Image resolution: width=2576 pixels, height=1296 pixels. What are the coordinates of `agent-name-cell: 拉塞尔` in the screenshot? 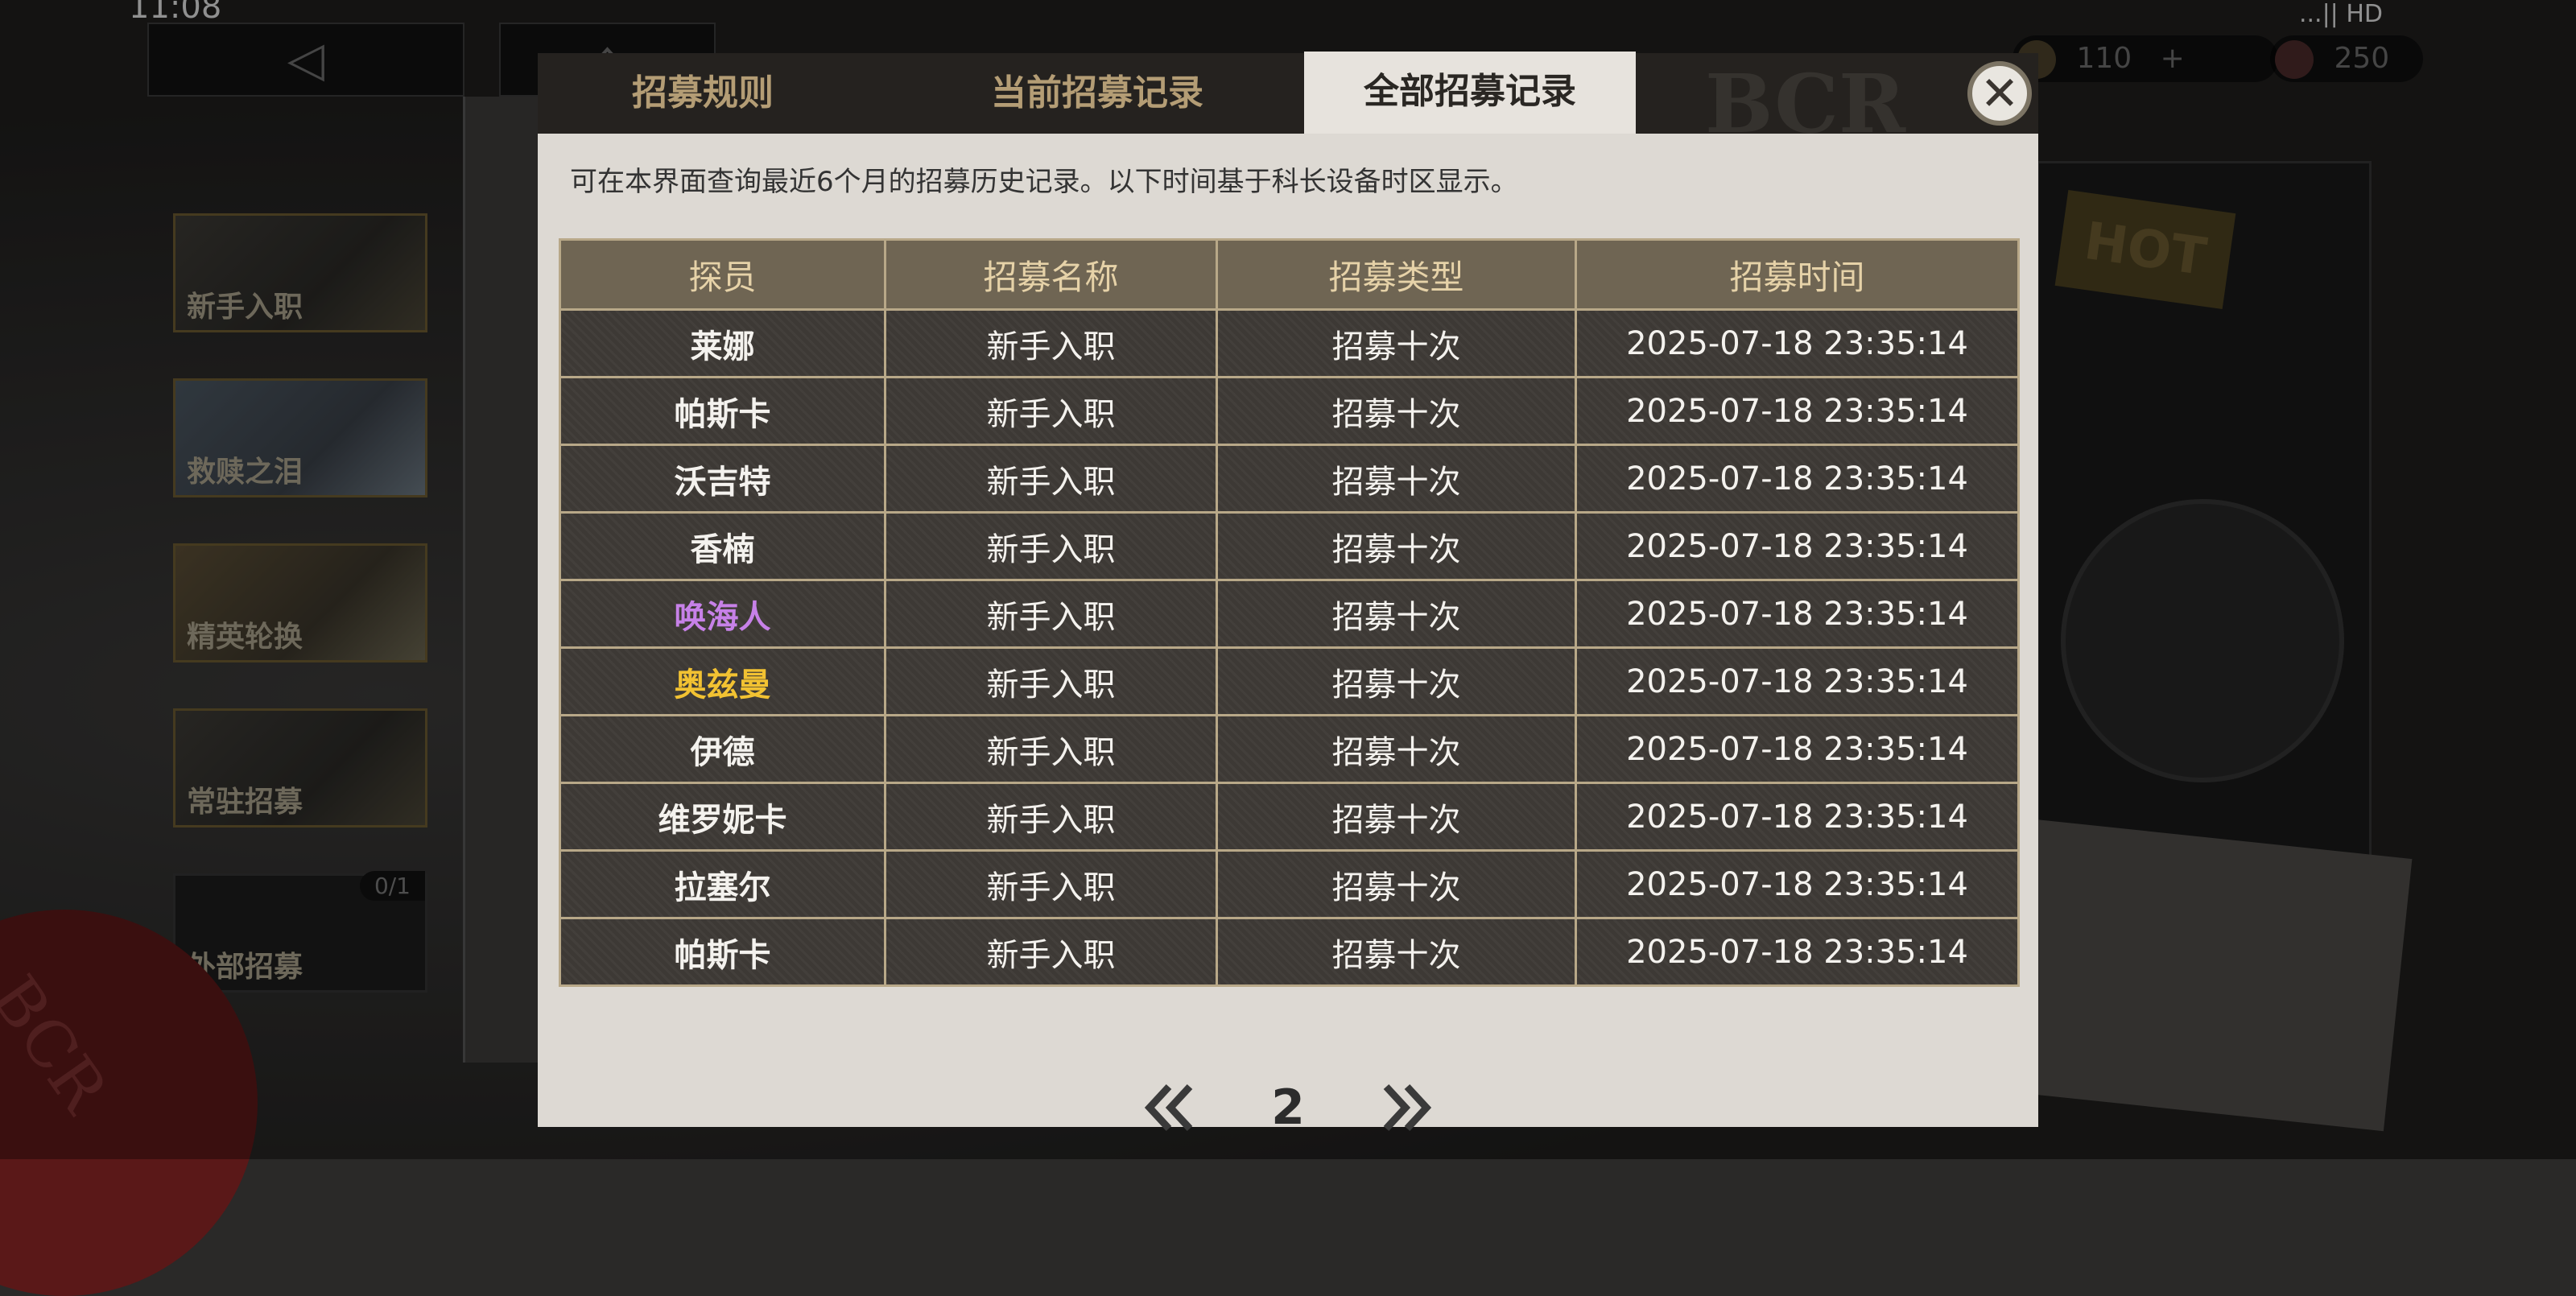 It's located at (722, 884).